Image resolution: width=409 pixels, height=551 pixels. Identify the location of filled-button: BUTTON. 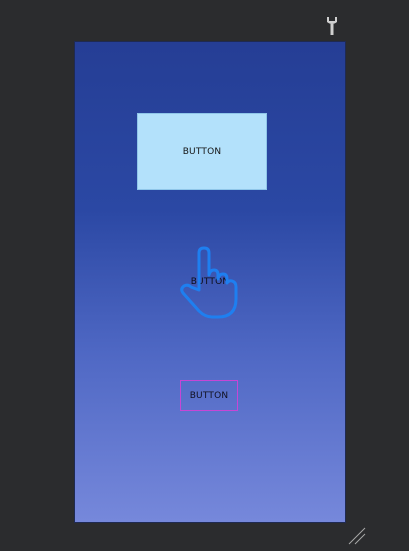
(202, 151).